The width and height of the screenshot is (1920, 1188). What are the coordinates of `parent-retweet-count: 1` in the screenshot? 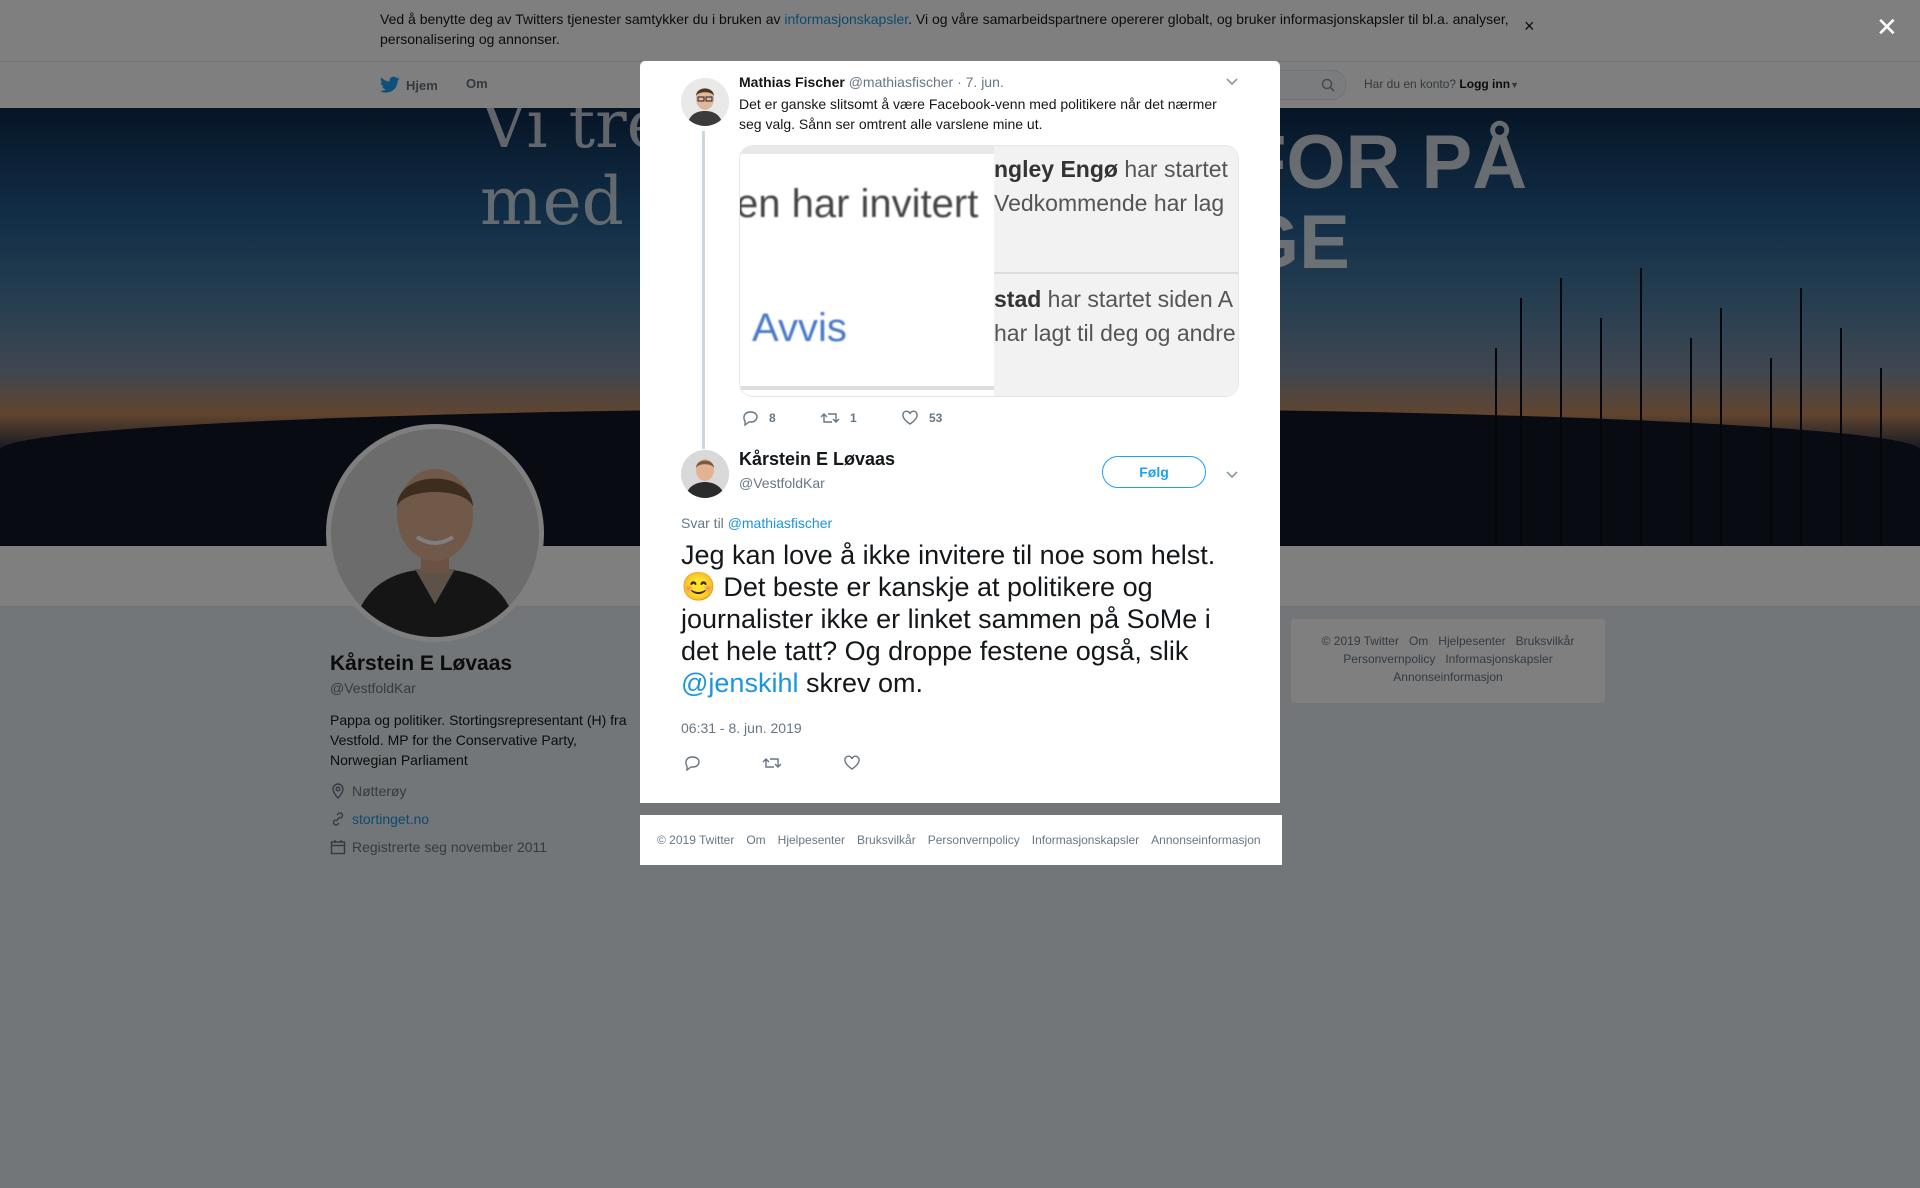 It's located at (853, 418).